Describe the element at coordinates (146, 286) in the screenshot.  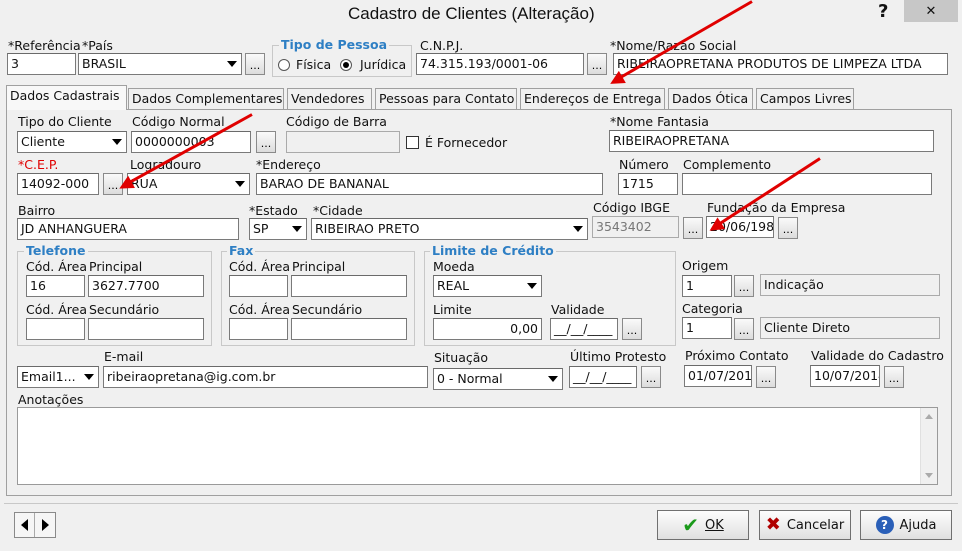
I see `tel-principal-field: 3627.7700` at that location.